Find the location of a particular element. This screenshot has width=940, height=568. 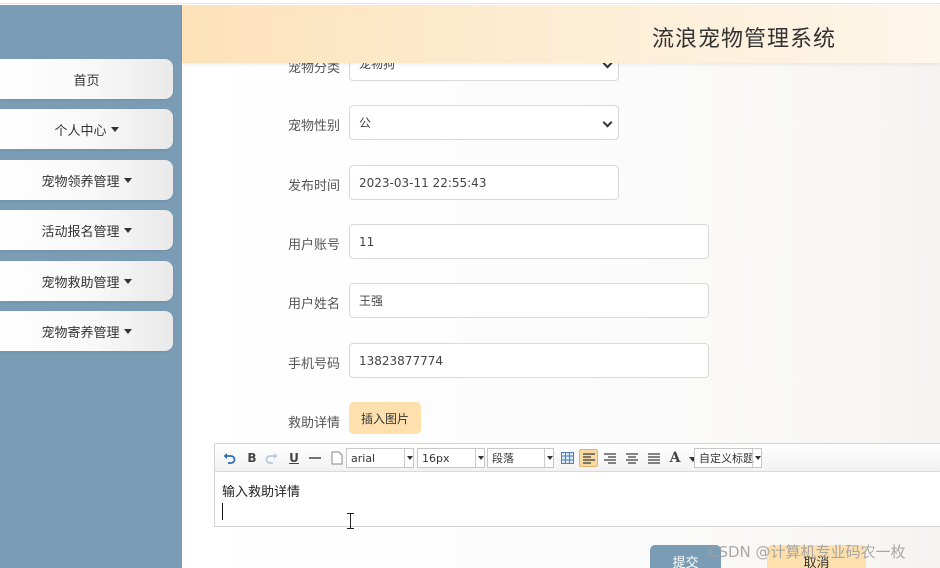

pet-category-select: 宠物狗 is located at coordinates (484, 72).